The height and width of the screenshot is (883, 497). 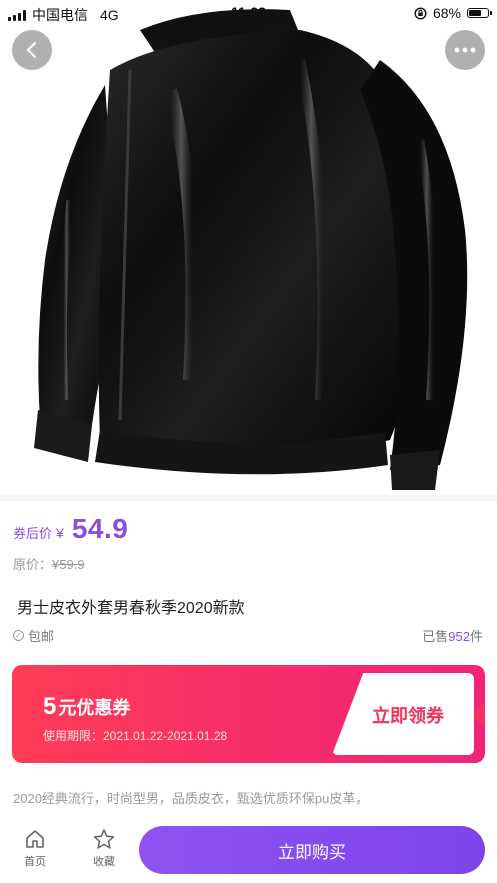 I want to click on sold-prefix: 已售, so click(x=435, y=636).